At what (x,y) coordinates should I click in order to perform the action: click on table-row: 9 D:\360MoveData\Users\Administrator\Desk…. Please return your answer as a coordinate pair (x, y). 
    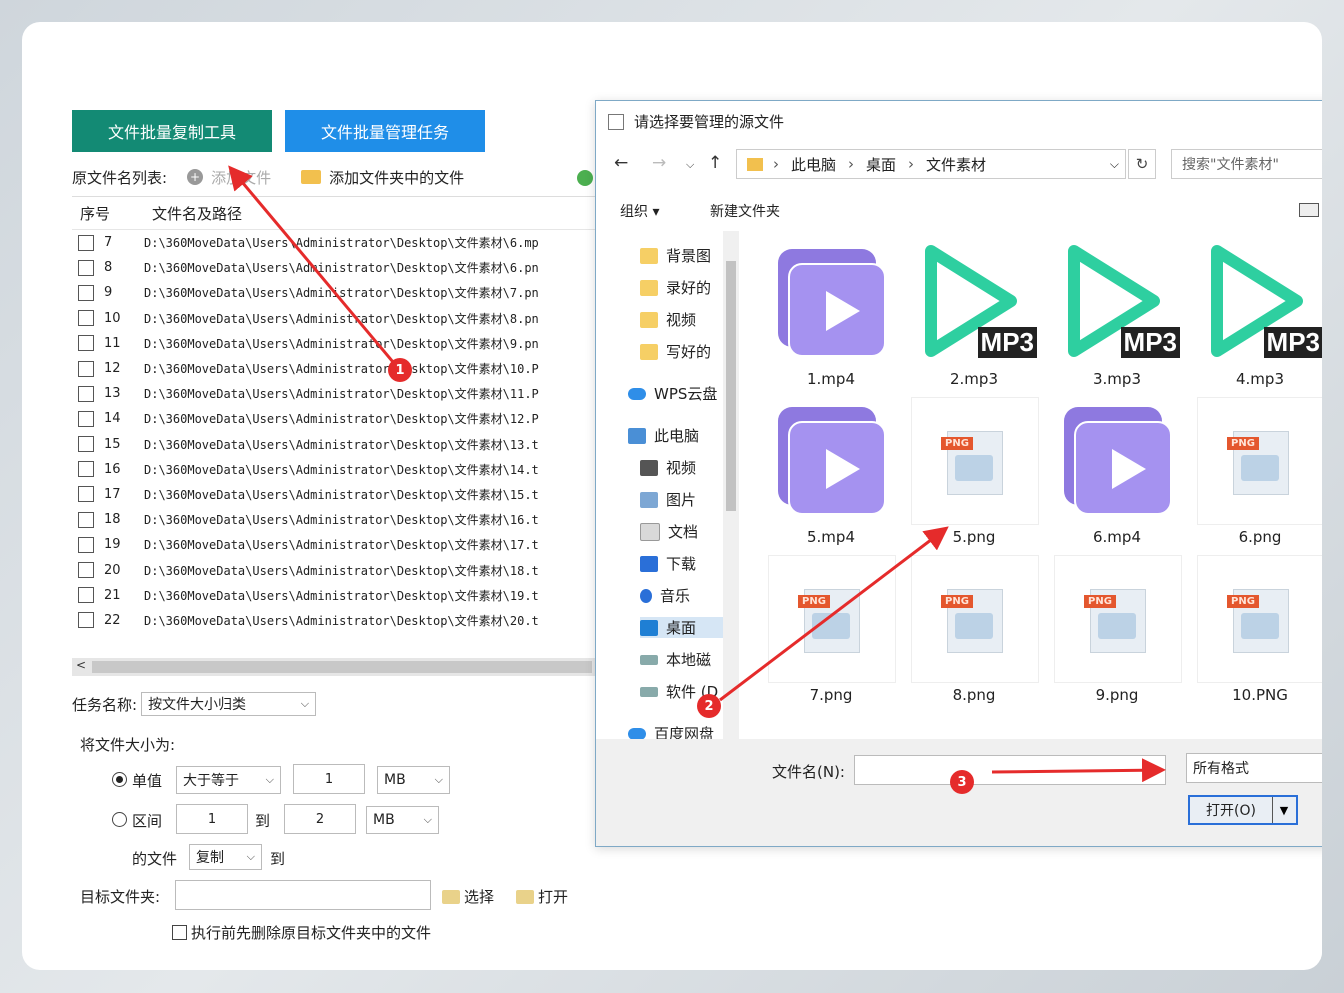
    Looking at the image, I should click on (334, 292).